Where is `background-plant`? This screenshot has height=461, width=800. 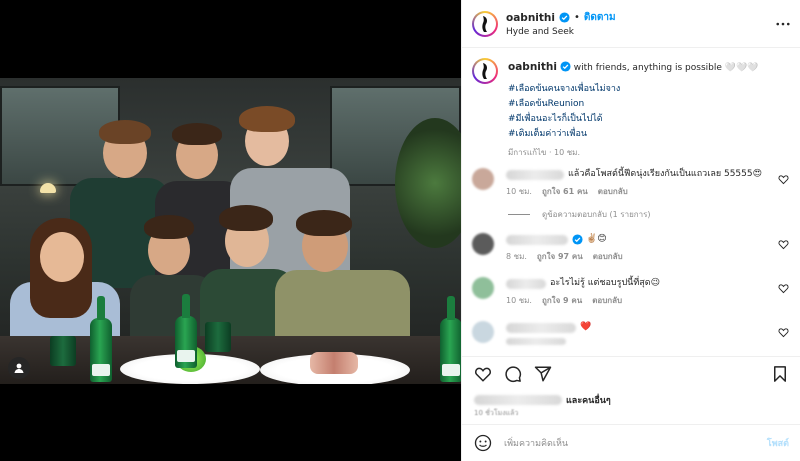
background-plant is located at coordinates (428, 183).